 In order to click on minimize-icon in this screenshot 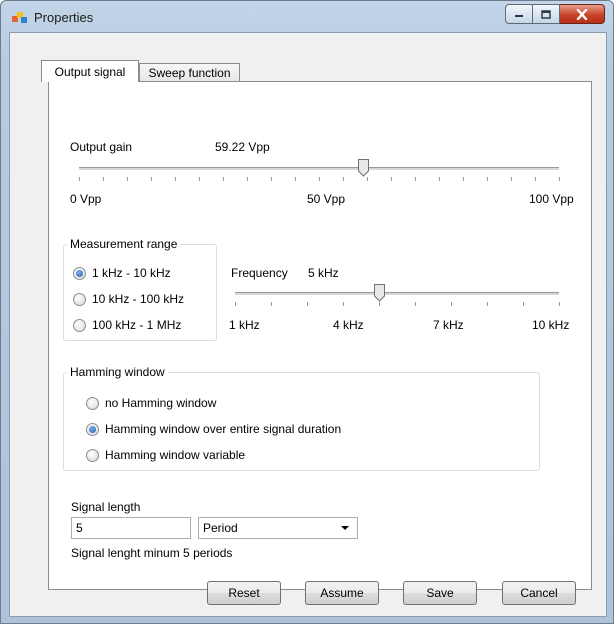, I will do `click(519, 16)`.